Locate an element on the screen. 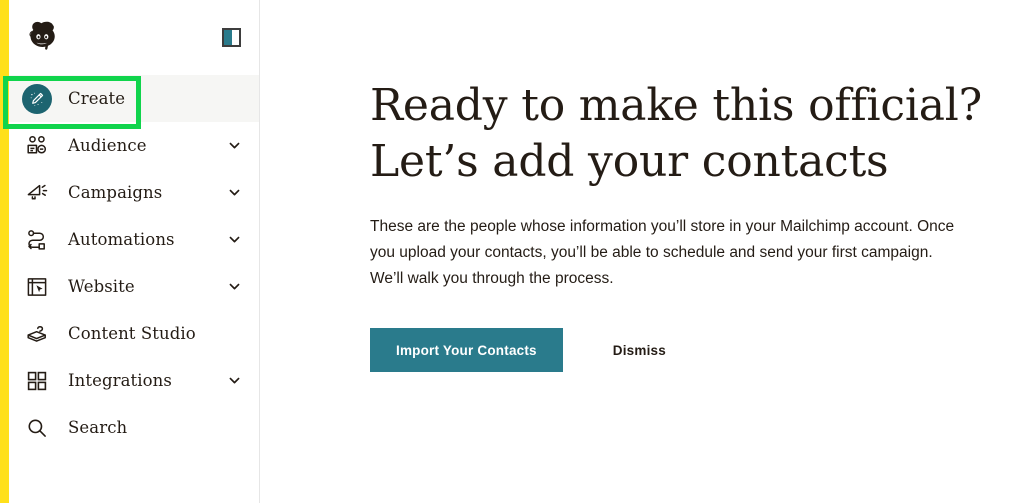 This screenshot has height=503, width=1024. sidebar-item-integrations: Integrations is located at coordinates (134, 380).